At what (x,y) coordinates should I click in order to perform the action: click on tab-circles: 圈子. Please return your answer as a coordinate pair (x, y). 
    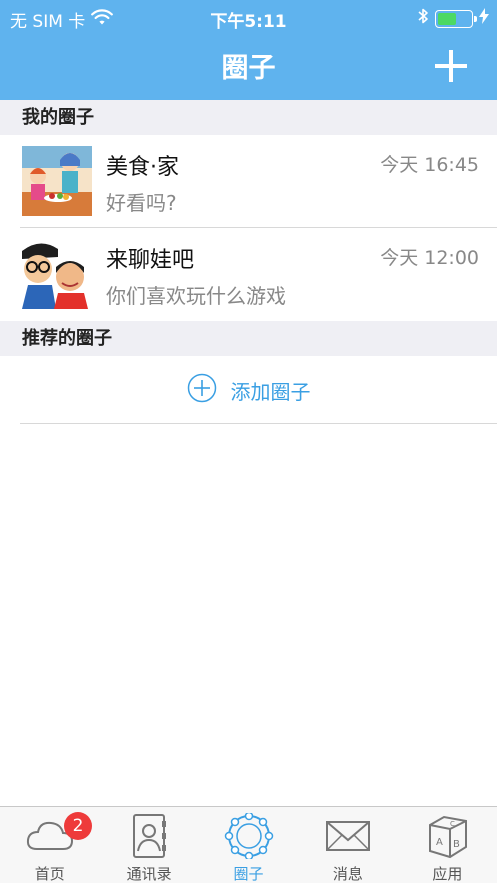
    Looking at the image, I should click on (248, 845).